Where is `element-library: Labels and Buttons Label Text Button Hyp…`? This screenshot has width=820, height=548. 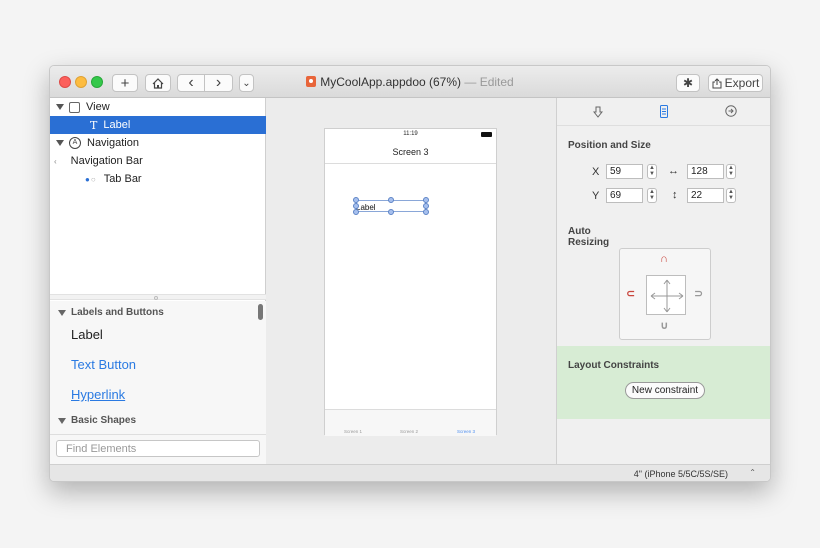 element-library: Labels and Buttons Label Text Button Hyp… is located at coordinates (158, 367).